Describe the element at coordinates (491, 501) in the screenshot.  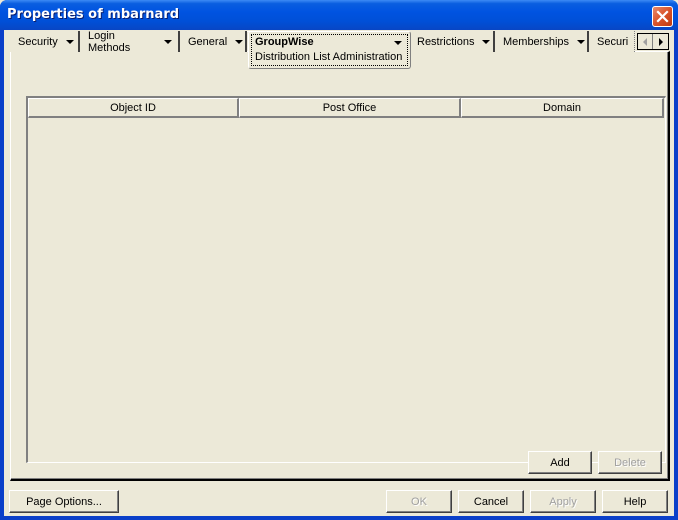
I see `cancel-button: Cancel` at that location.